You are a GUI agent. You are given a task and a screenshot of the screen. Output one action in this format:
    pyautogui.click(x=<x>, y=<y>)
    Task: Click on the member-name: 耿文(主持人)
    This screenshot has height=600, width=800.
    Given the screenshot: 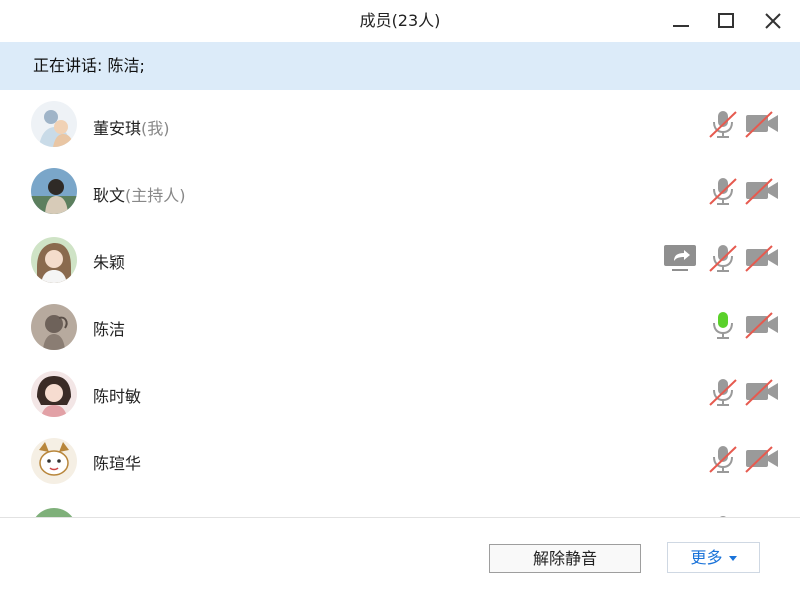 What is the action you would take?
    pyautogui.click(x=139, y=194)
    